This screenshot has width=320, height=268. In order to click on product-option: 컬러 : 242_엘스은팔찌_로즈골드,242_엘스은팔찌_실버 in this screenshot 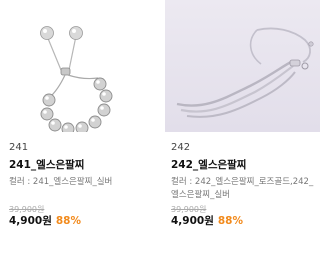, I will do `click(242, 188)`.